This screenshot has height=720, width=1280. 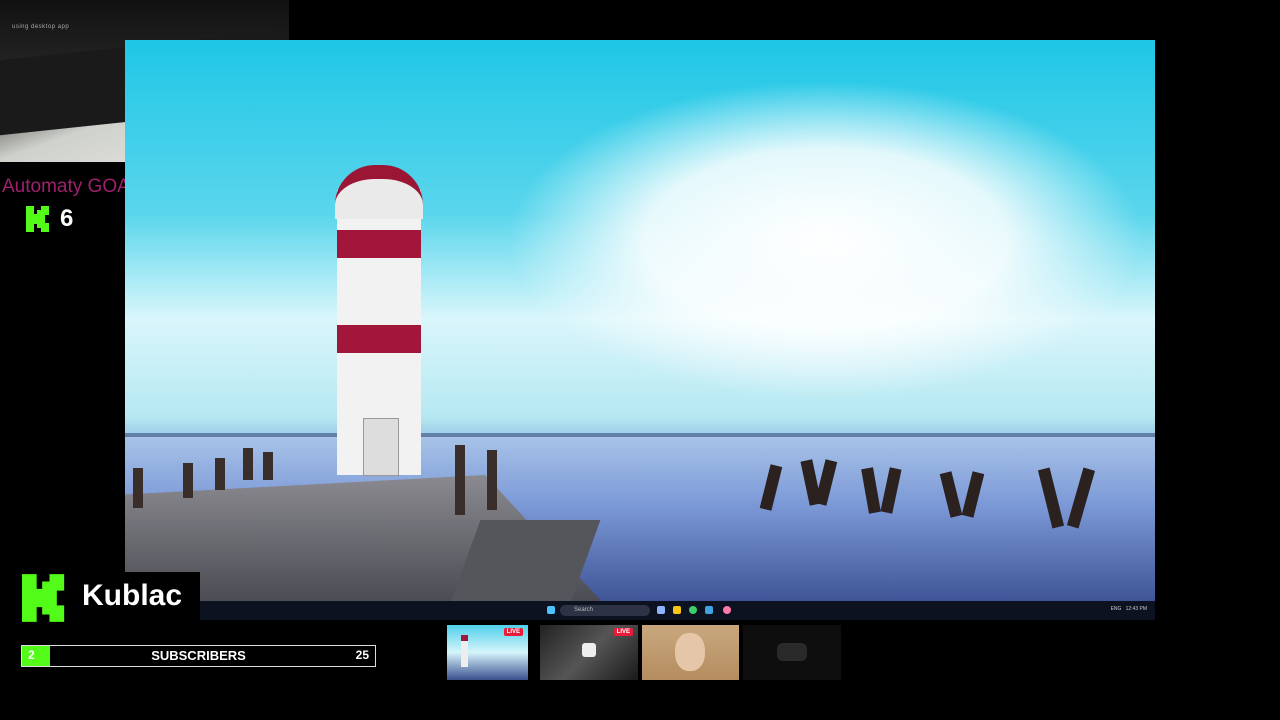 I want to click on lighthouse-lamp, so click(x=379, y=192).